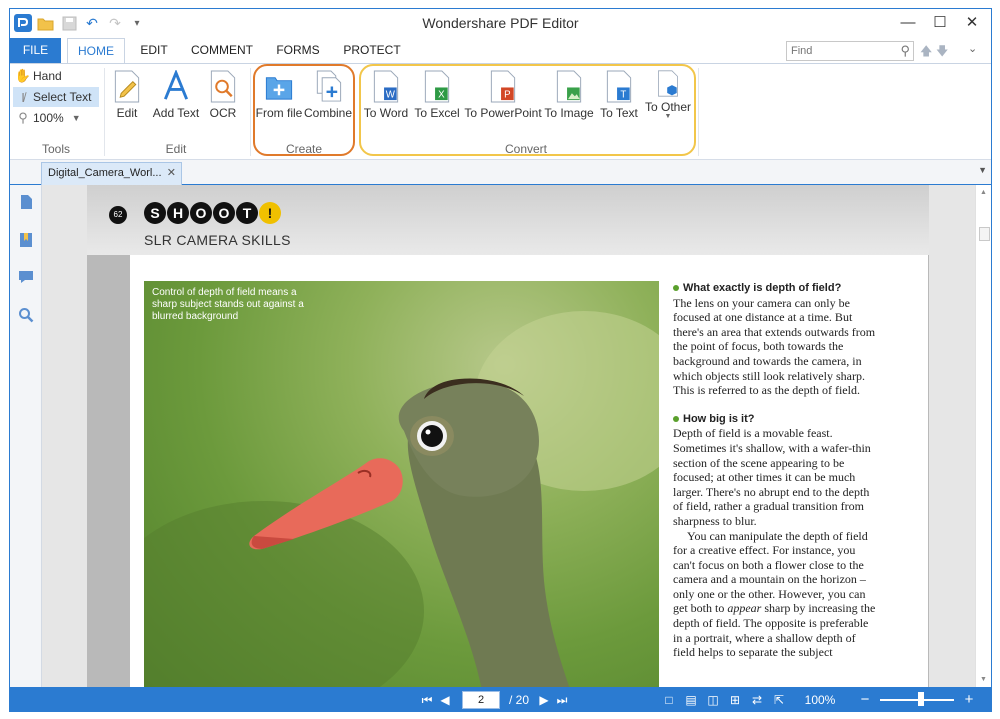 This screenshot has height=719, width=1000. I want to click on tab-file: FILE, so click(35, 50).